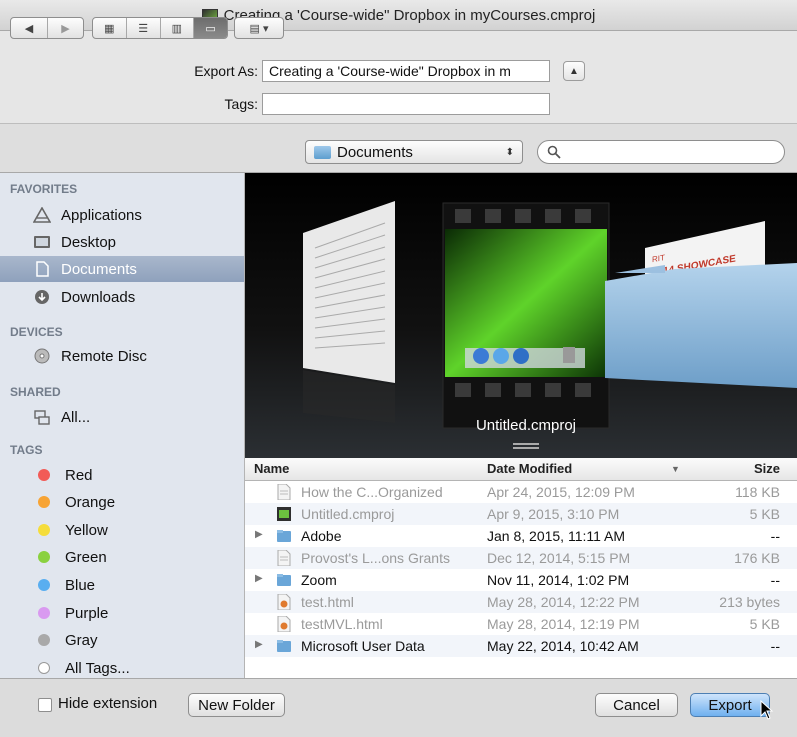  What do you see at coordinates (241, 104) in the screenshot?
I see `tags-label: Tags:` at bounding box center [241, 104].